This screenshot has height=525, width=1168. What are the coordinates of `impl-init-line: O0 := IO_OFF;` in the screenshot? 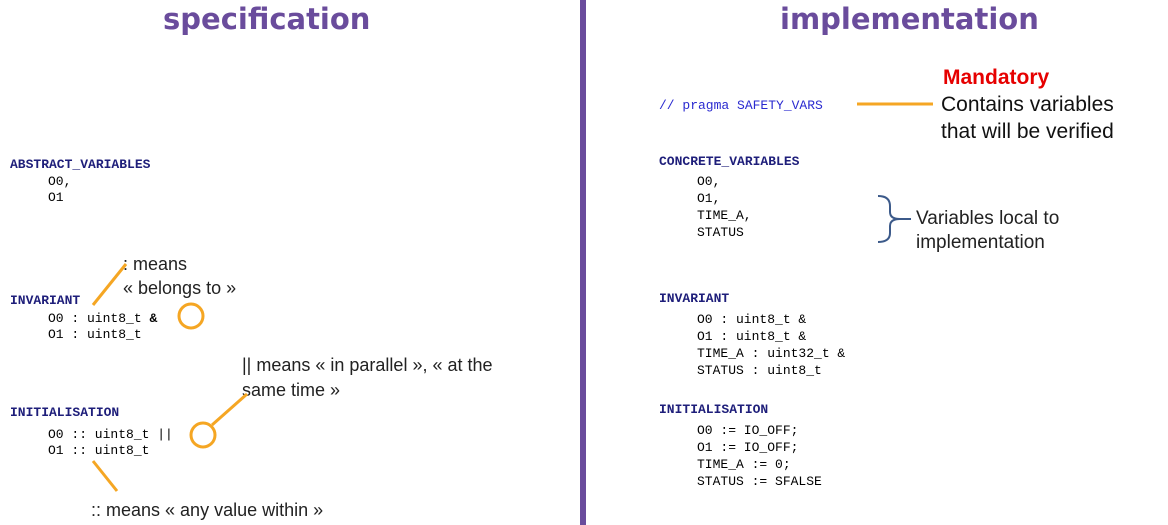 It's located at (748, 430).